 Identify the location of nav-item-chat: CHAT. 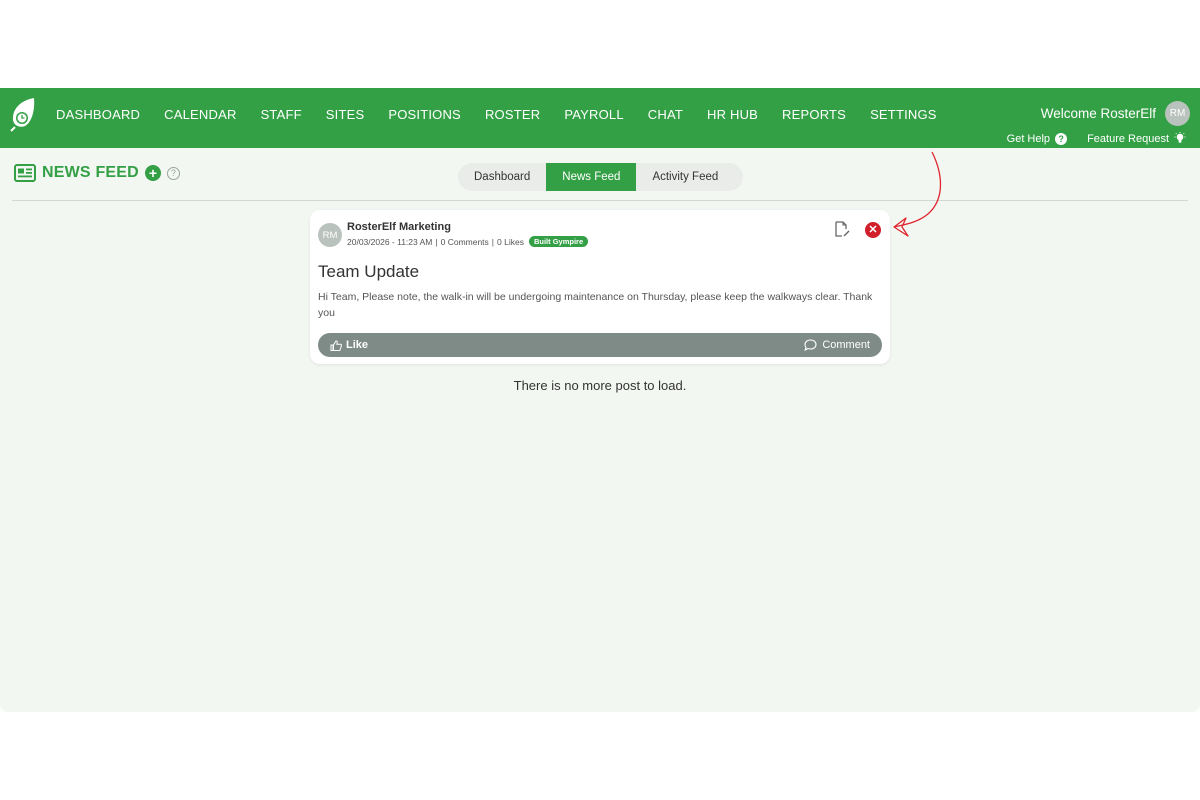
(665, 115).